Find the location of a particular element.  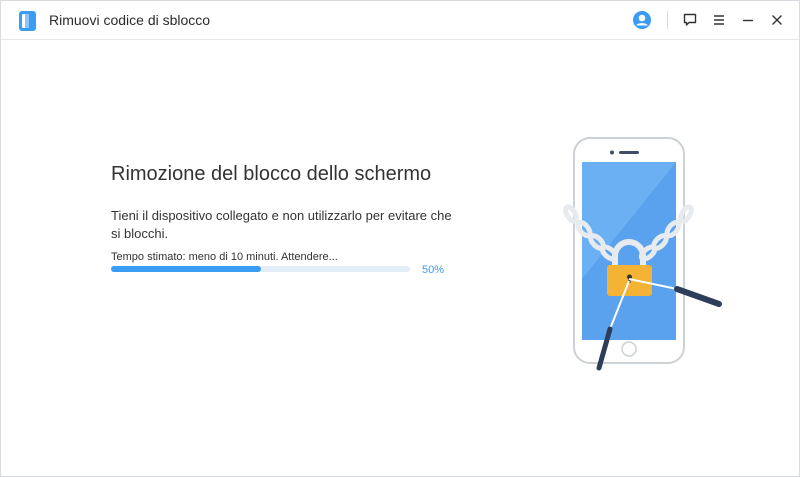

title-bar: Rimuovi codice di sblocco is located at coordinates (400, 20).